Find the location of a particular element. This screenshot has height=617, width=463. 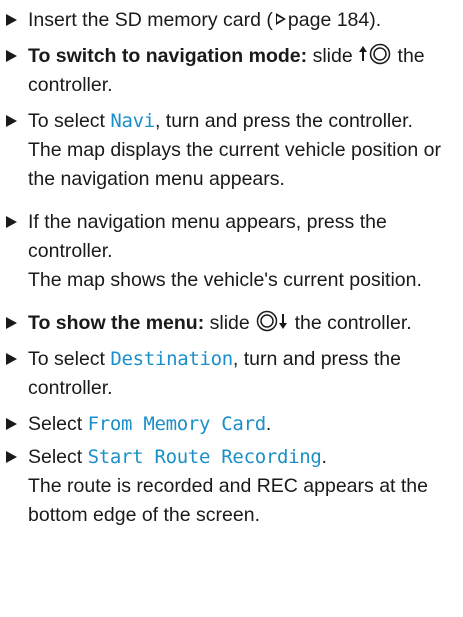

step-select-from-memory-card: Select From Memory Card. is located at coordinates (231, 424).